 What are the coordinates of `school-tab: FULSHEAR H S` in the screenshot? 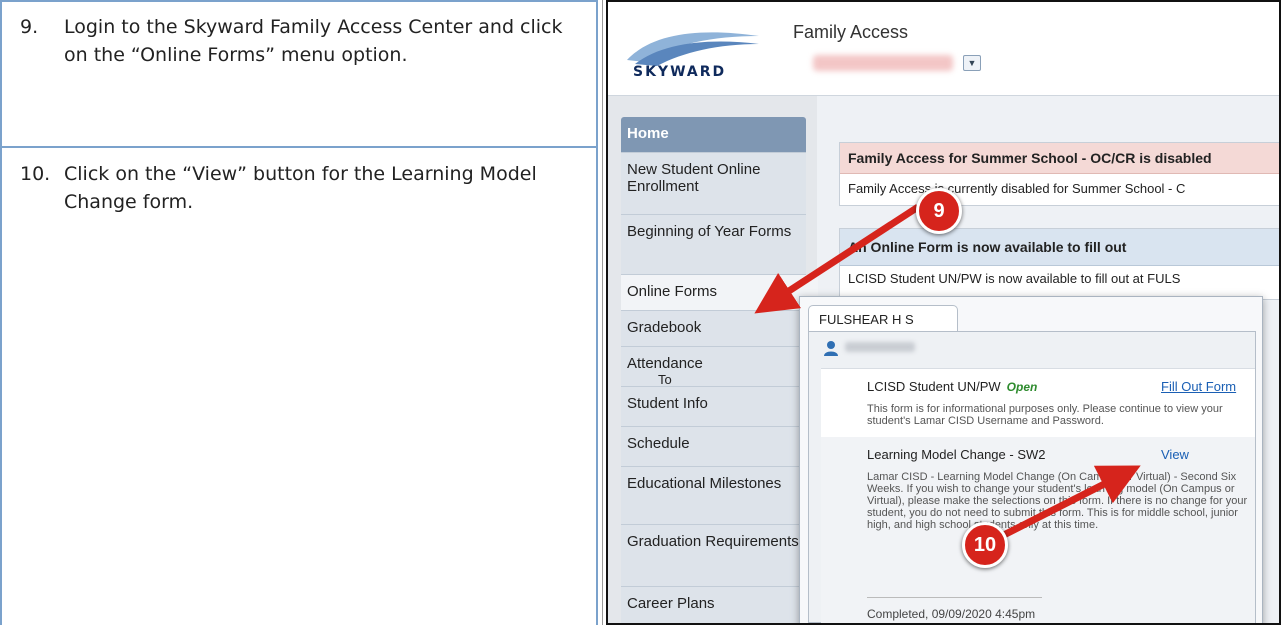 It's located at (883, 318).